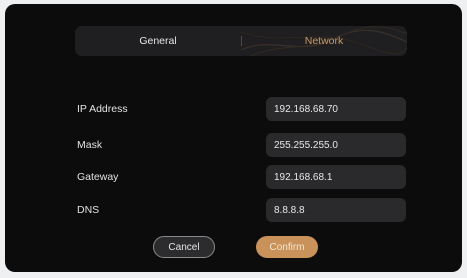 Image resolution: width=467 pixels, height=278 pixels. I want to click on dns-label: DNS, so click(88, 210).